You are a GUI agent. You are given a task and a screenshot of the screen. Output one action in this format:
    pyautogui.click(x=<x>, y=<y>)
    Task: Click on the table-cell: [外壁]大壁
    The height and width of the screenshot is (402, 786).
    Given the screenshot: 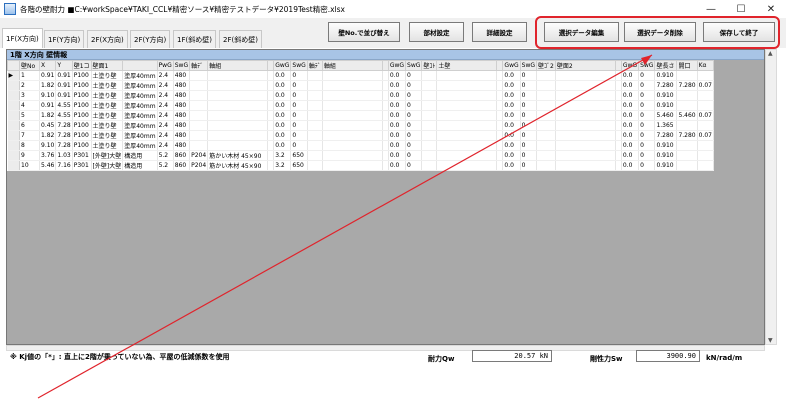 What is the action you would take?
    pyautogui.click(x=107, y=165)
    